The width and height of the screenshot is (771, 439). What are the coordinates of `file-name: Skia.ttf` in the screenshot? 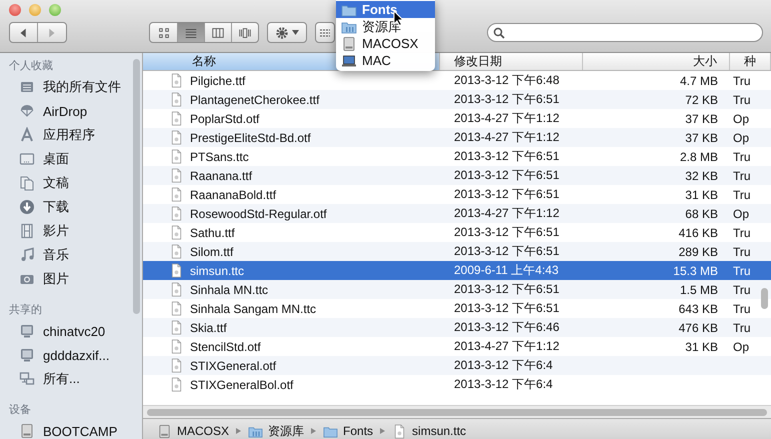 It's located at (208, 327).